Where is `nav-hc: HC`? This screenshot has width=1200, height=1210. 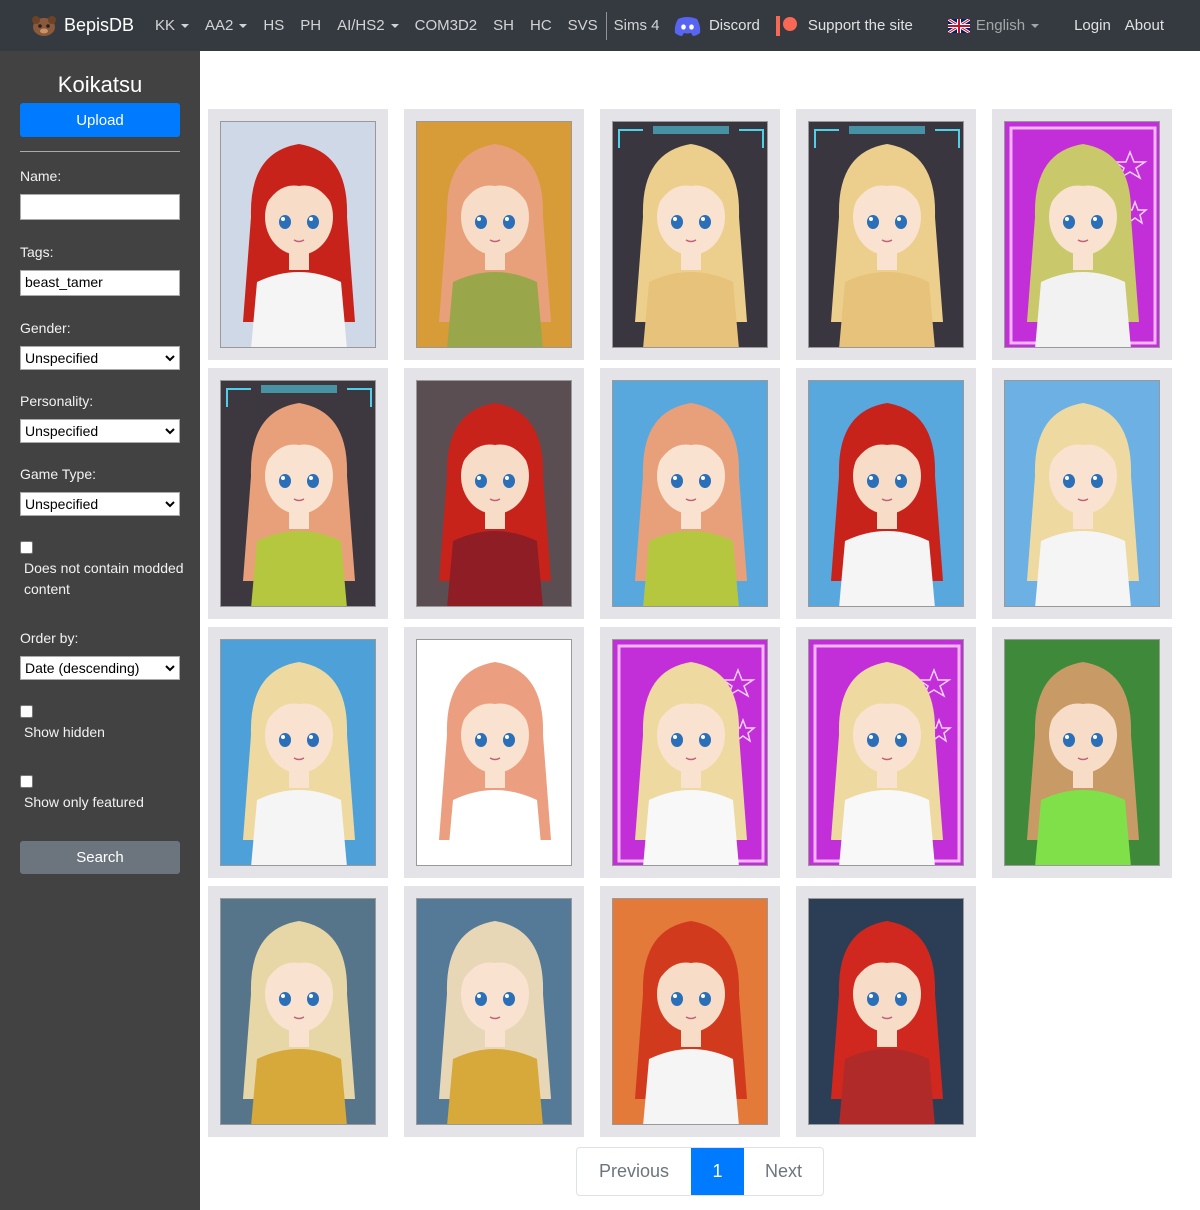
nav-hc: HC is located at coordinates (541, 25).